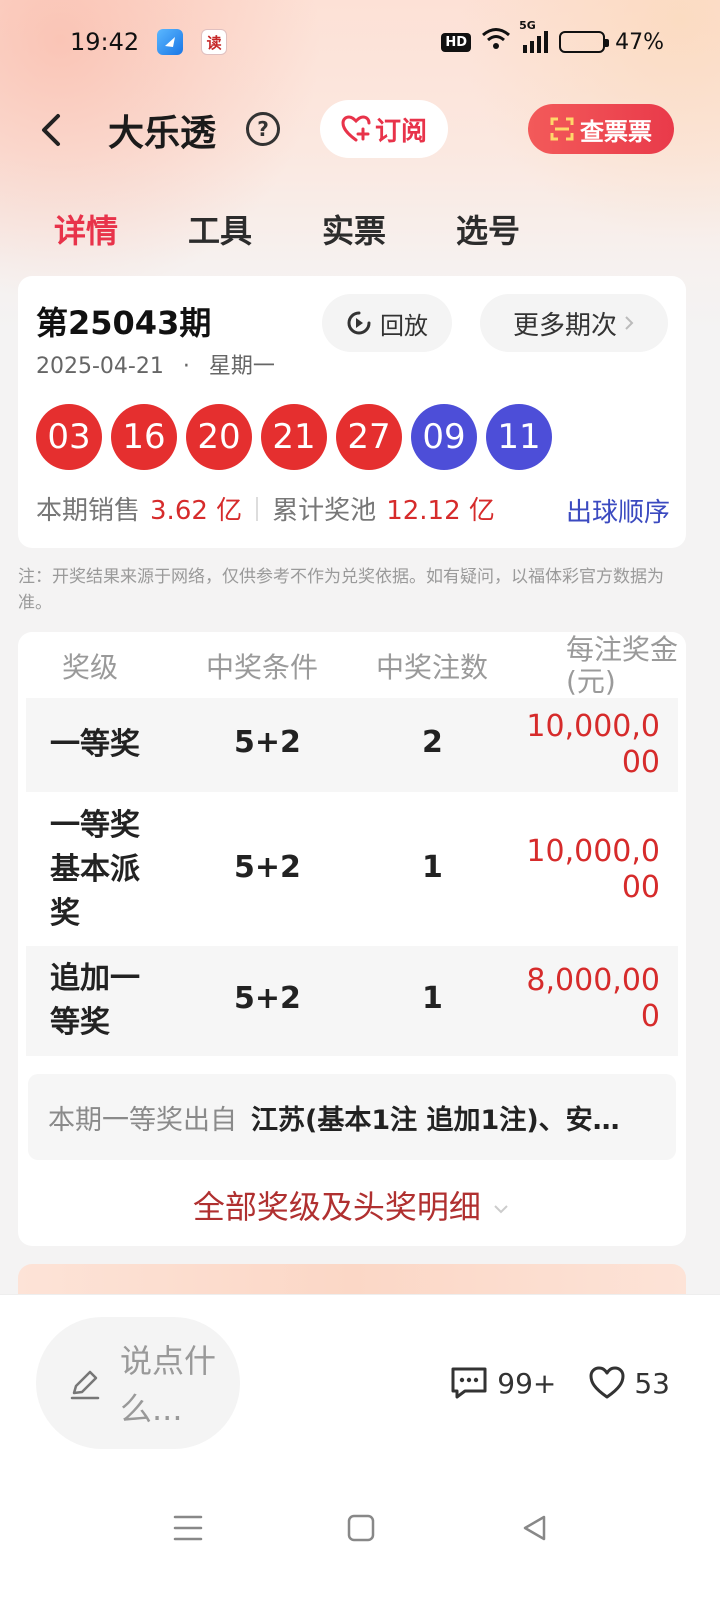  What do you see at coordinates (85, 1385) in the screenshot?
I see `pencil-icon` at bounding box center [85, 1385].